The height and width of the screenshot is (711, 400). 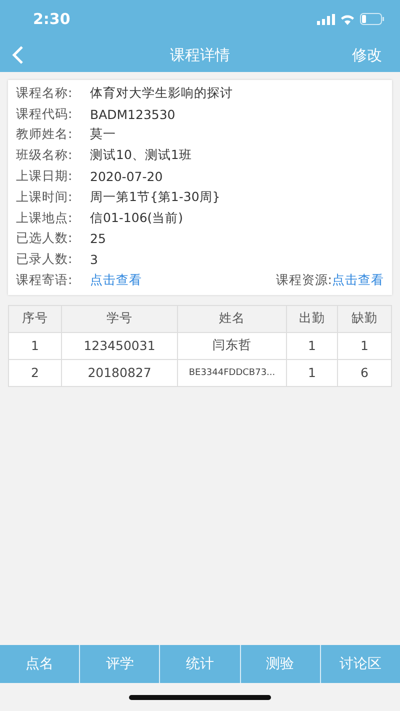 I want to click on field-value: 测试10、测试1班, so click(x=141, y=155).